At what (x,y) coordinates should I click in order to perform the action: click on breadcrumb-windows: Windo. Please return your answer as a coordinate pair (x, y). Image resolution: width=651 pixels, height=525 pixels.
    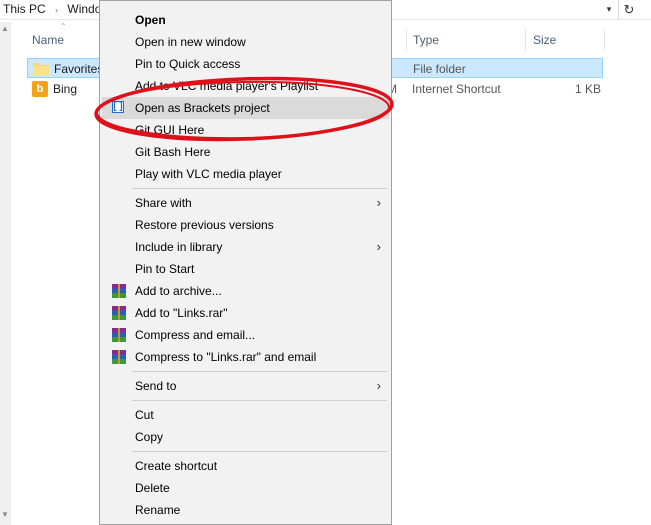
    Looking at the image, I should click on (84, 9).